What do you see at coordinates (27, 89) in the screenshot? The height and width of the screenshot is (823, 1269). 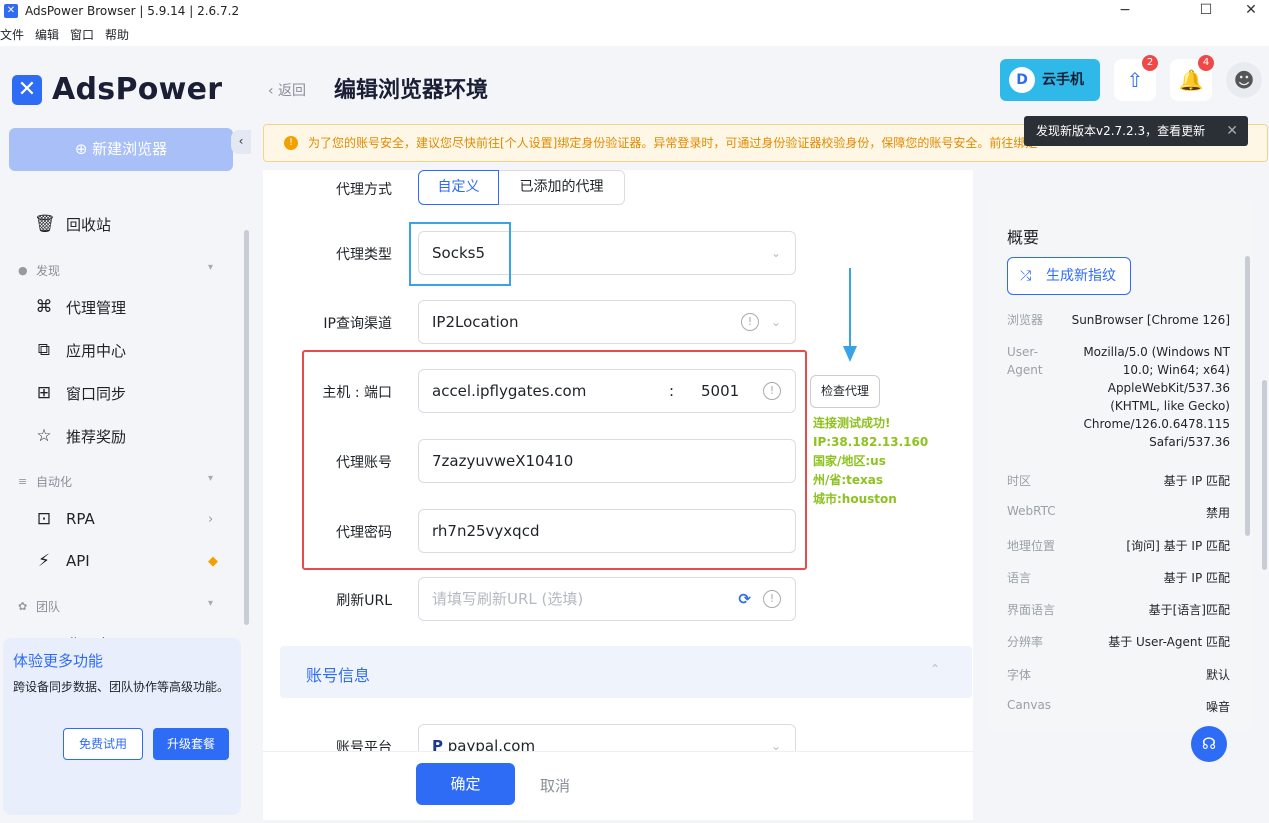 I see `adspower-logo-icon: ✕` at bounding box center [27, 89].